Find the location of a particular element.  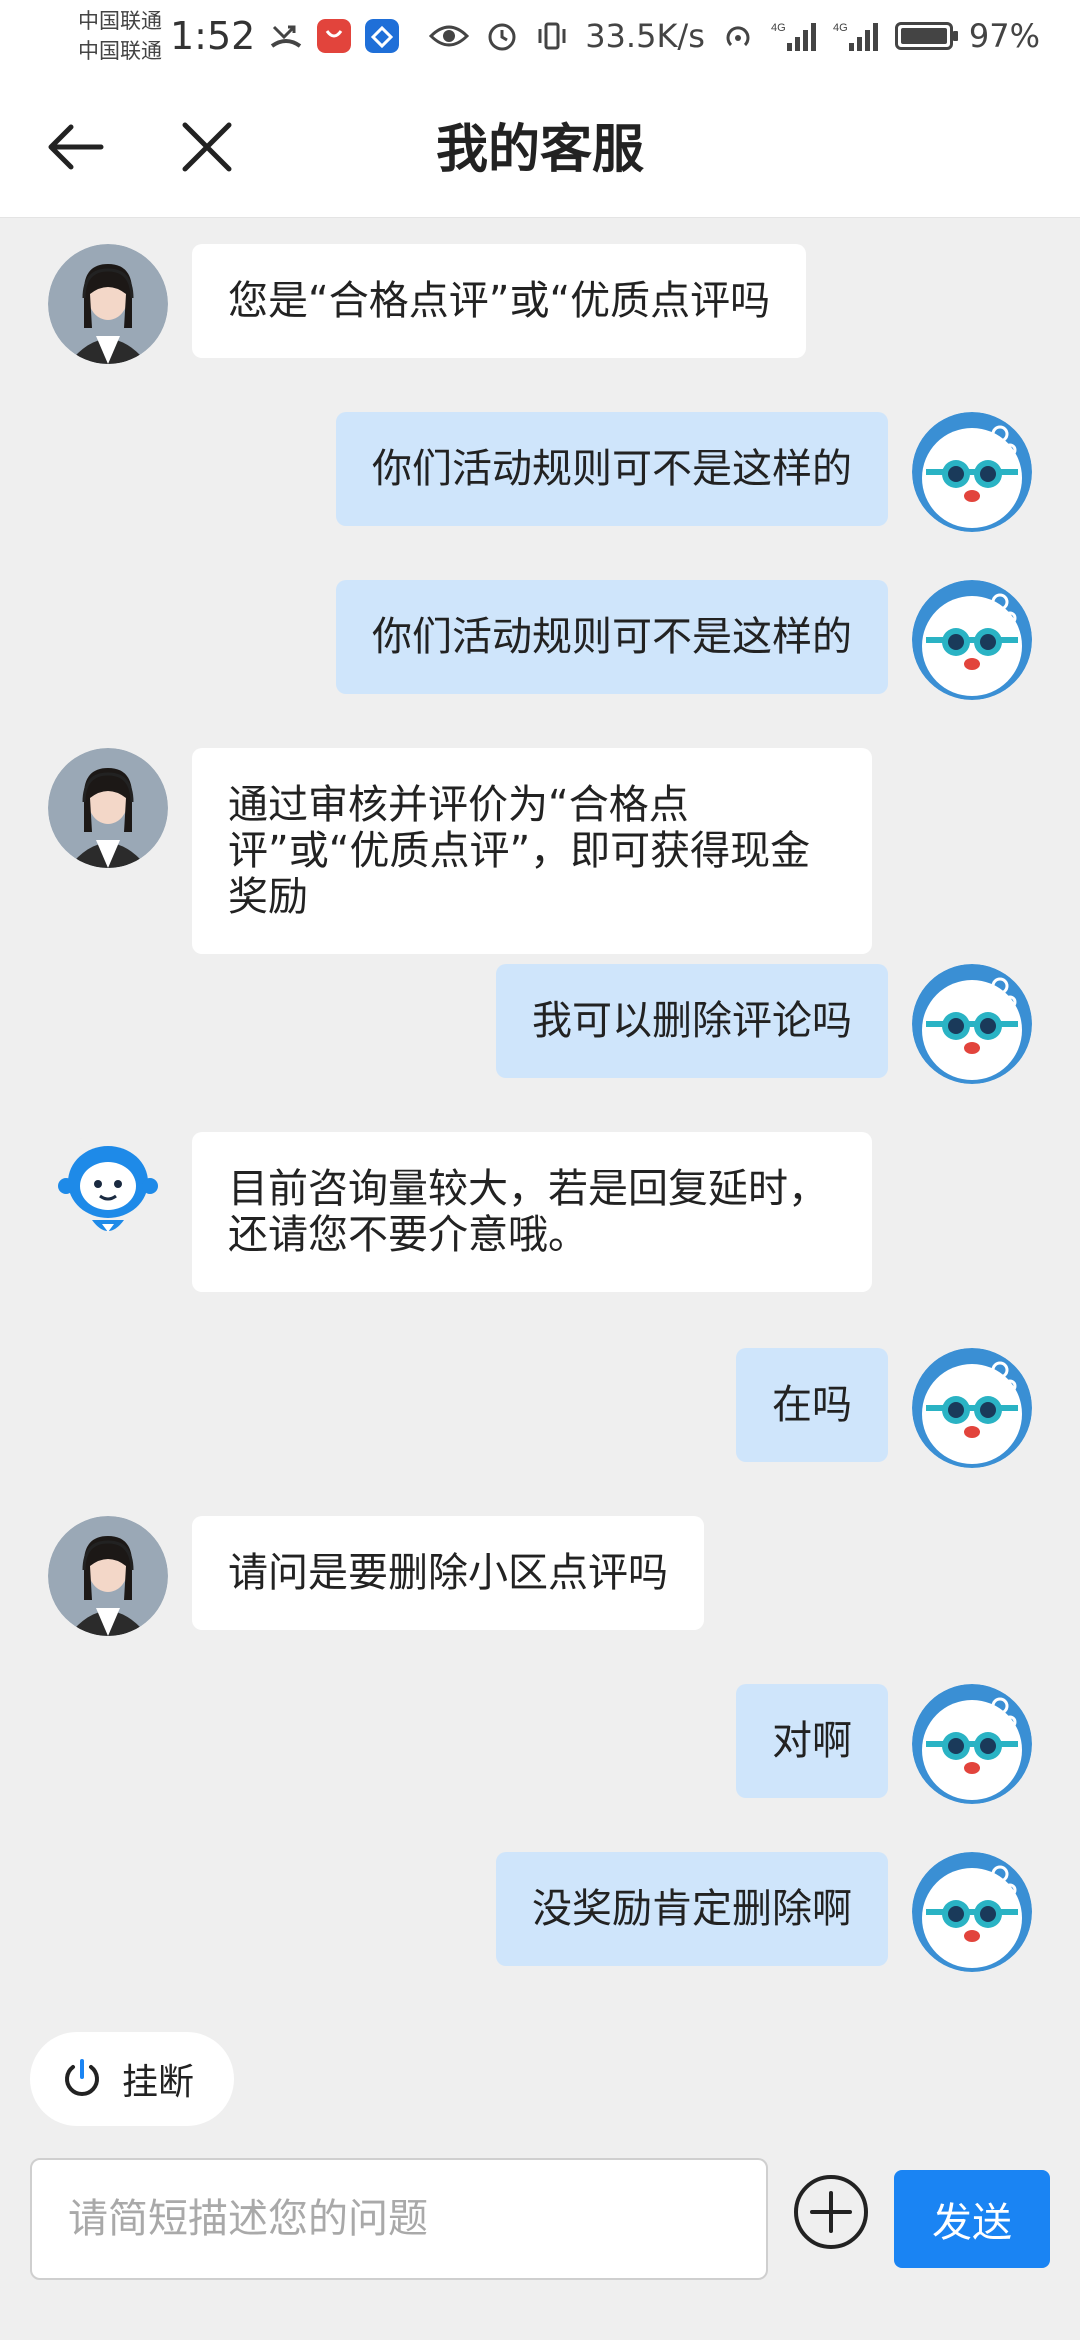

arrow-left-icon is located at coordinates (76, 147).